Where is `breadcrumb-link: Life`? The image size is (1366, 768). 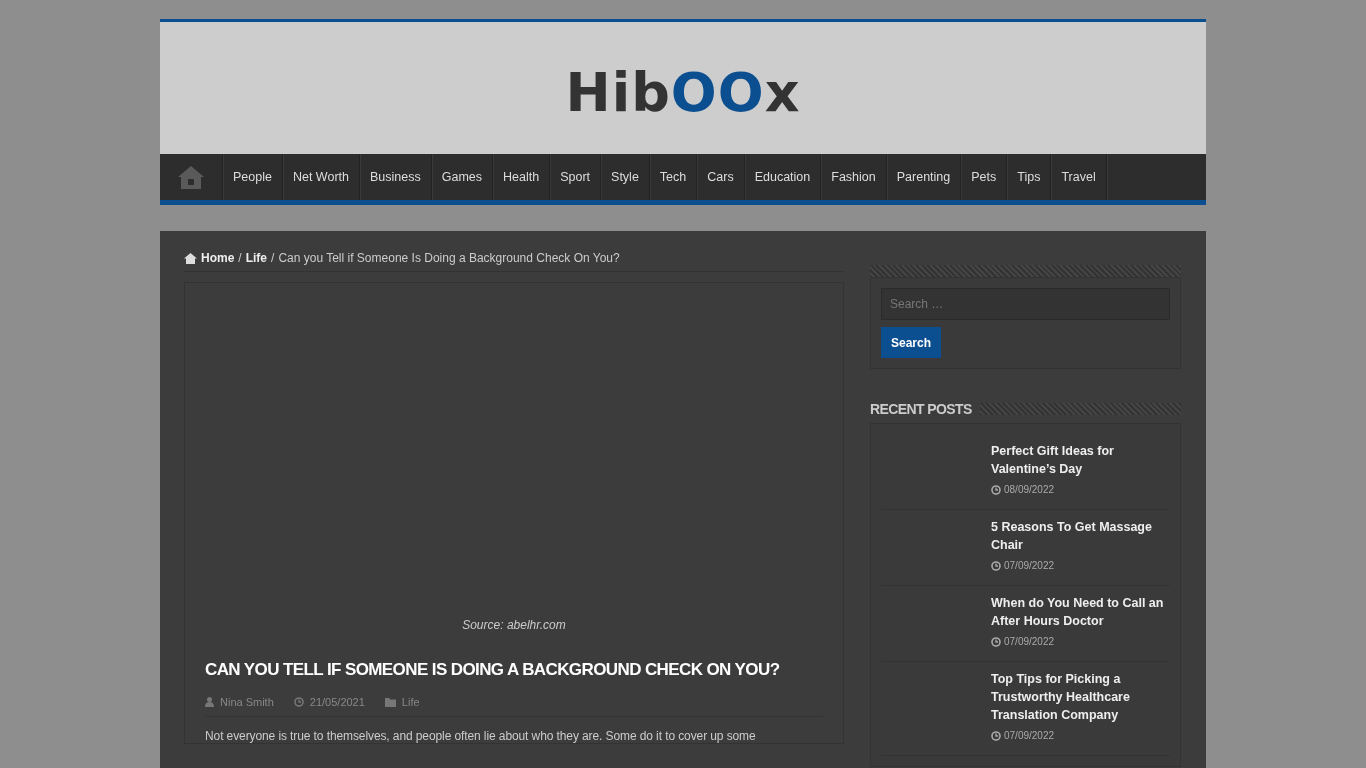
breadcrumb-link: Life is located at coordinates (256, 258).